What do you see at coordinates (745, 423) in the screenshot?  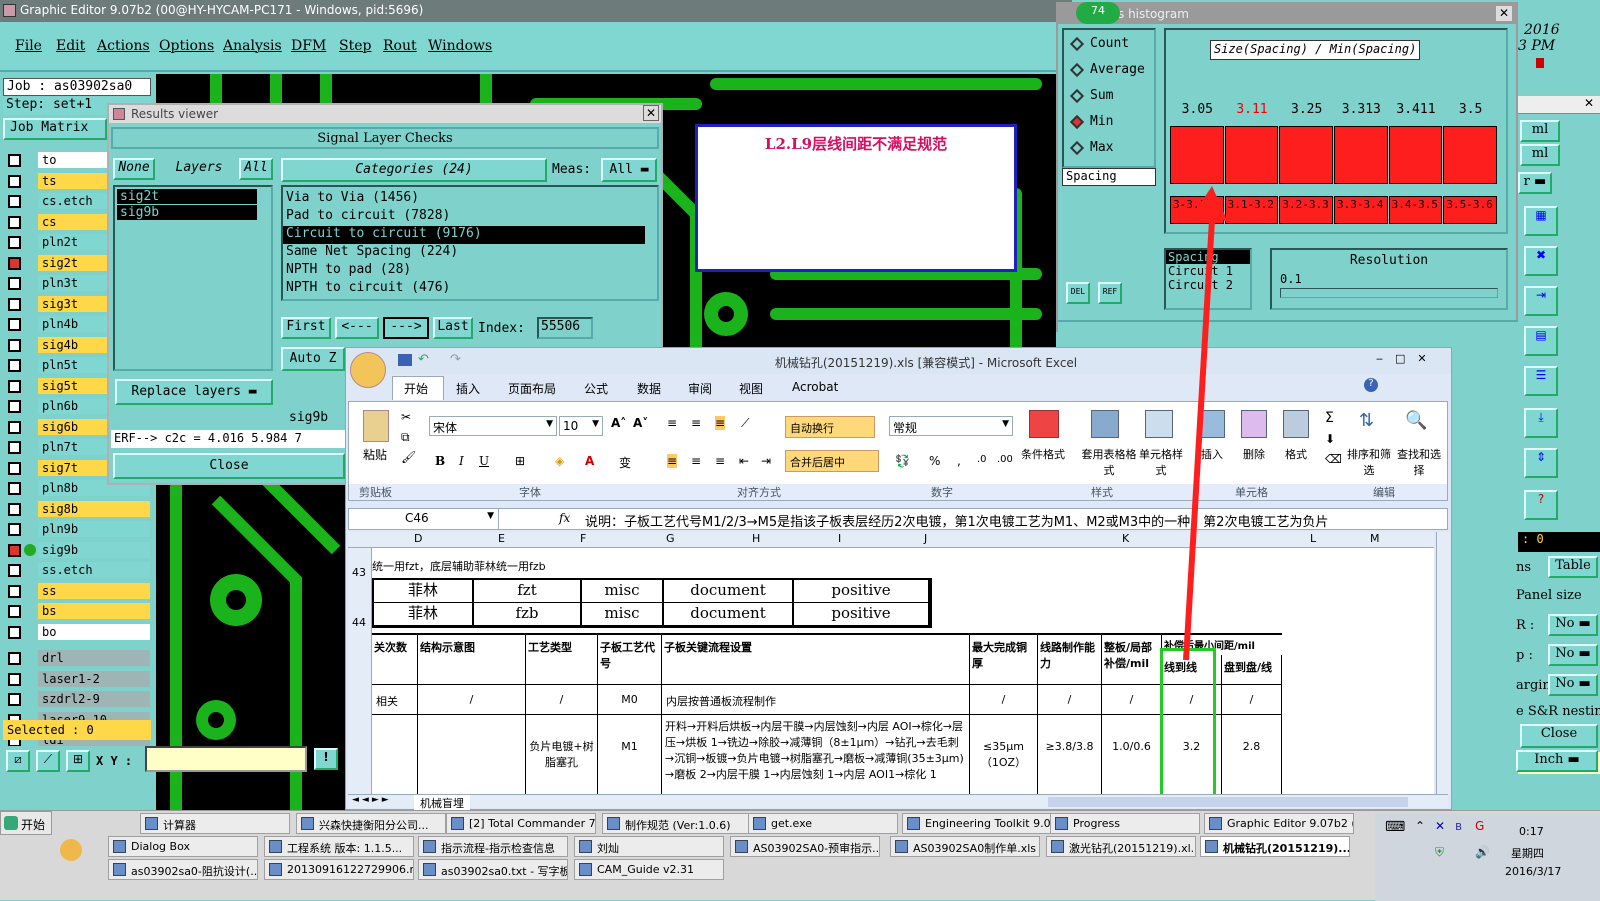 I see `orientation-icon: ⟋` at bounding box center [745, 423].